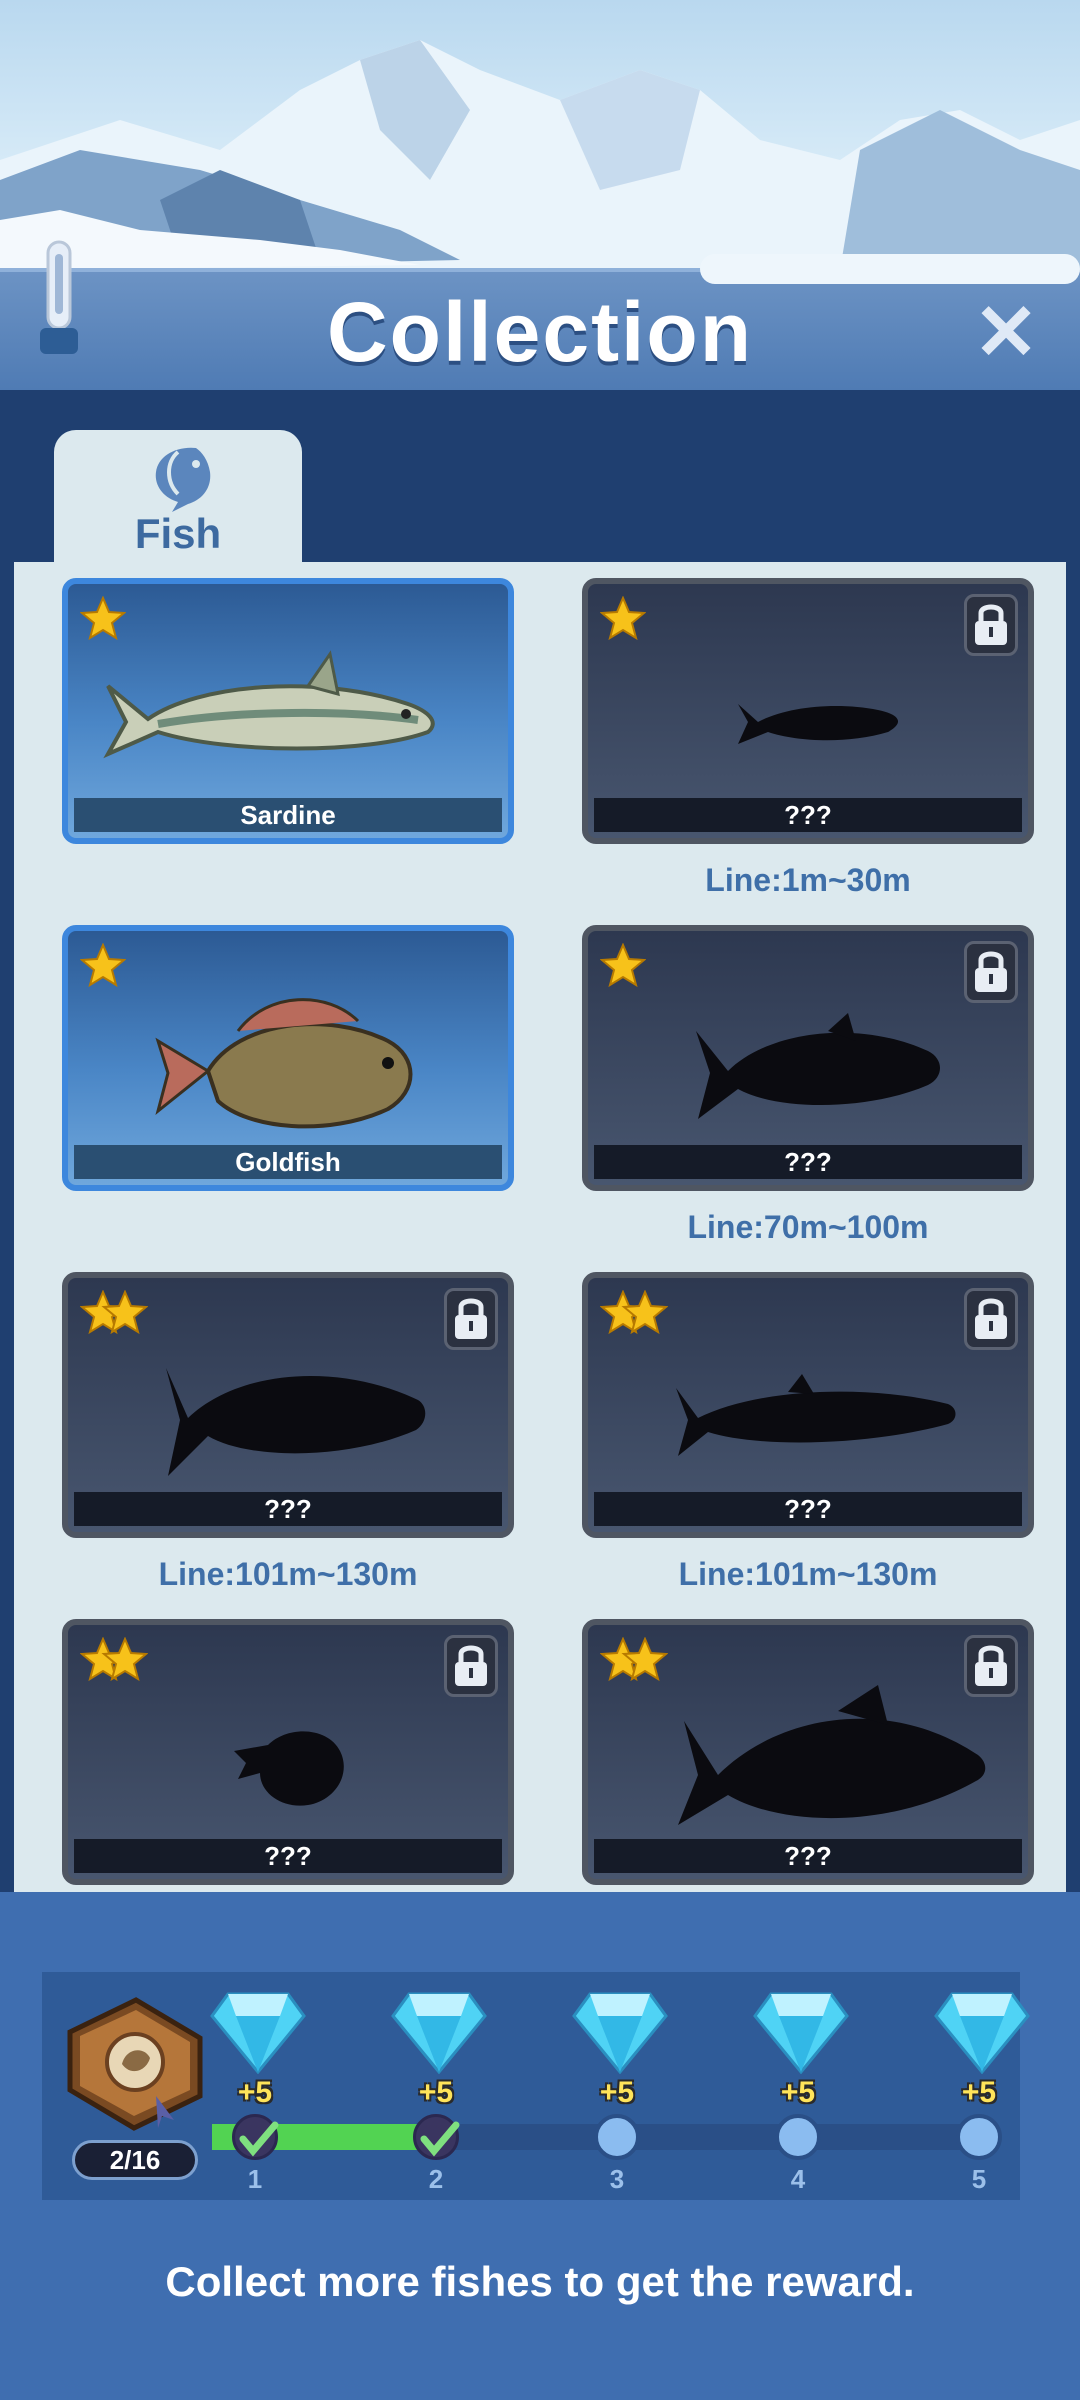 This screenshot has width=1080, height=2400. I want to click on fish-card: Goldfish, so click(288, 1058).